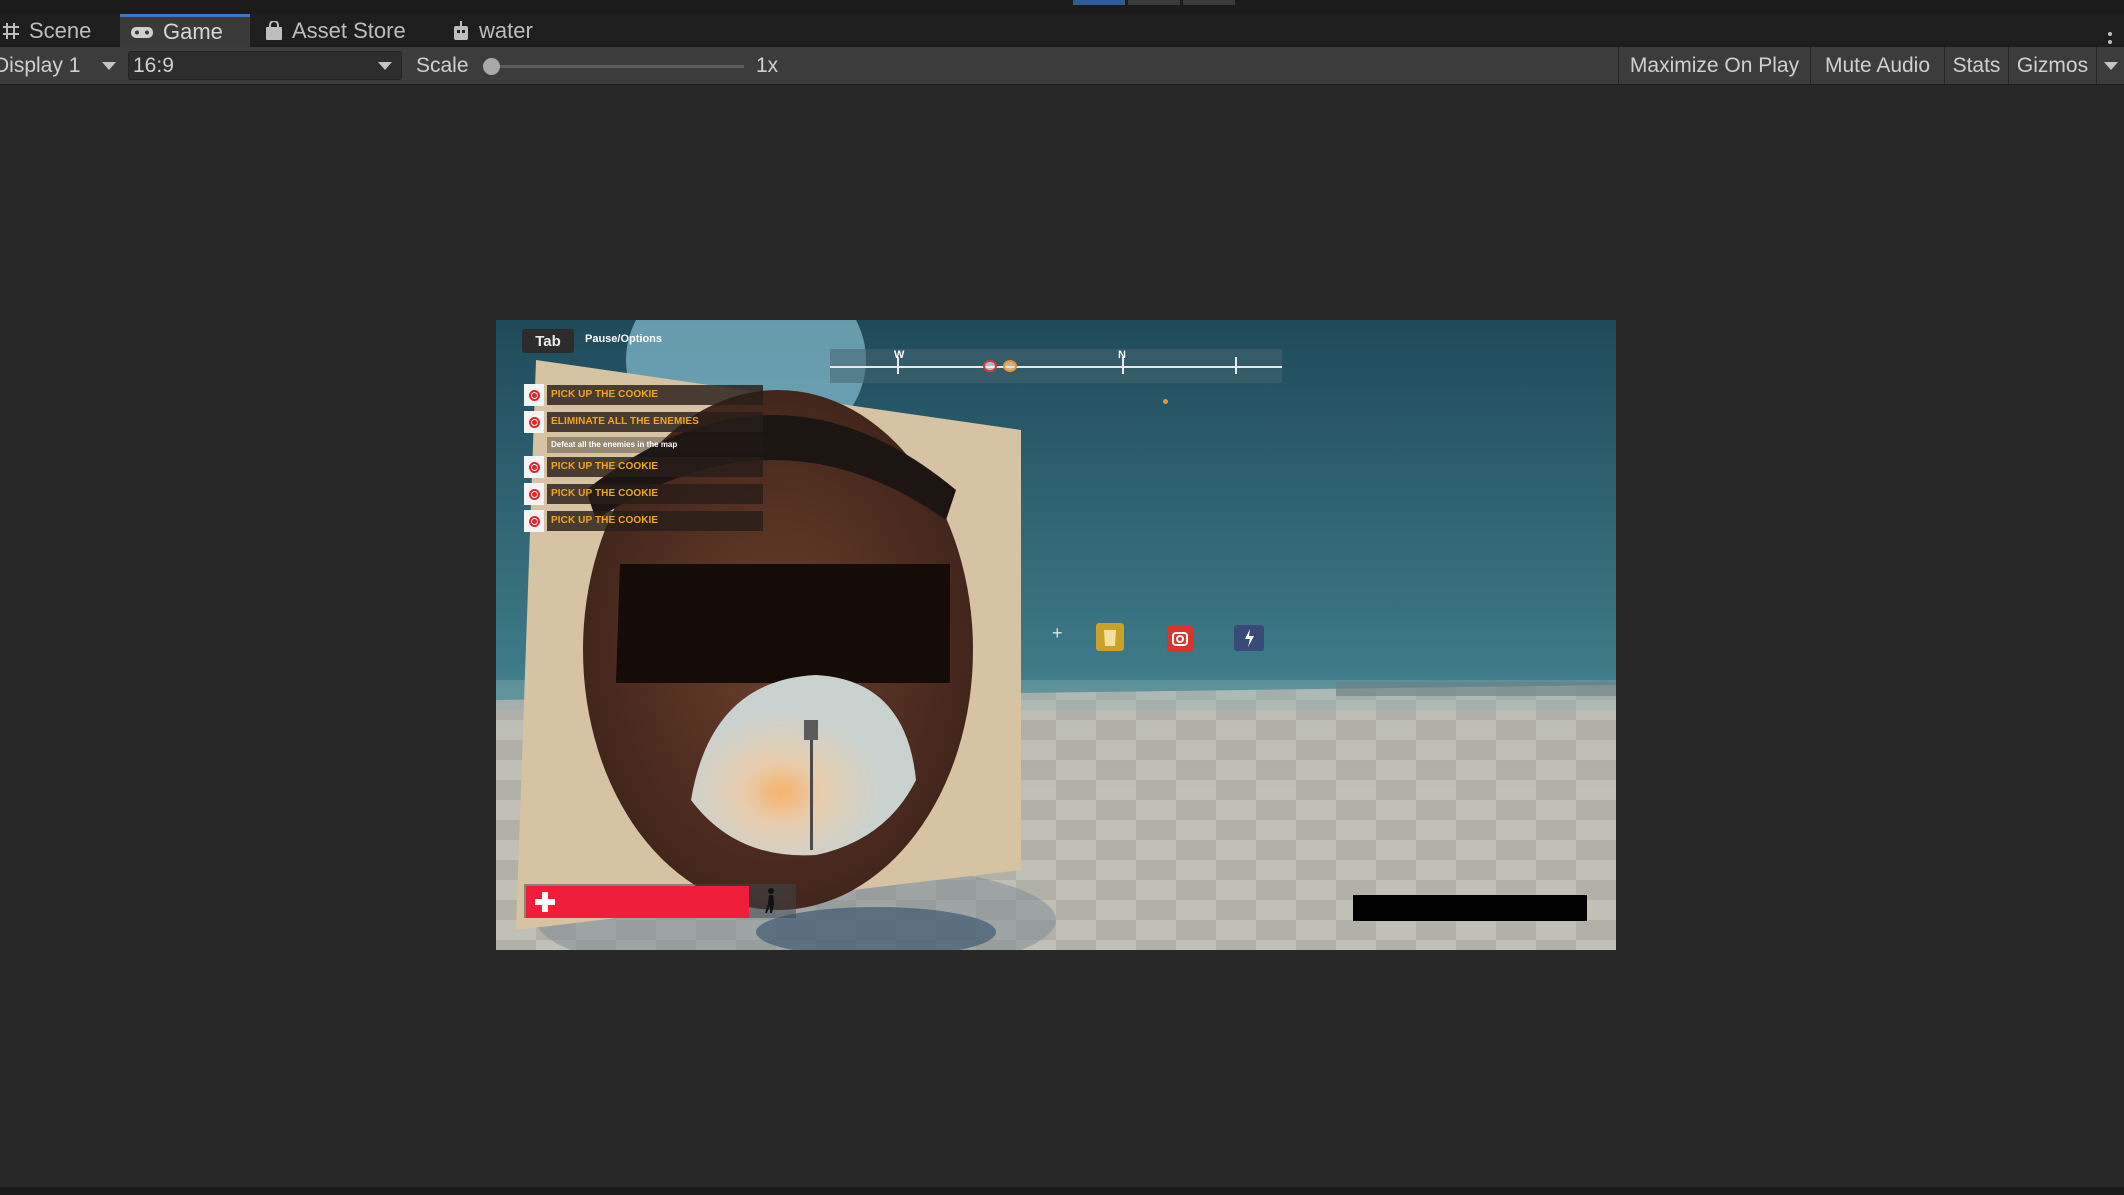 This screenshot has width=2124, height=1195. What do you see at coordinates (11, 30) in the screenshot?
I see `grid-icon` at bounding box center [11, 30].